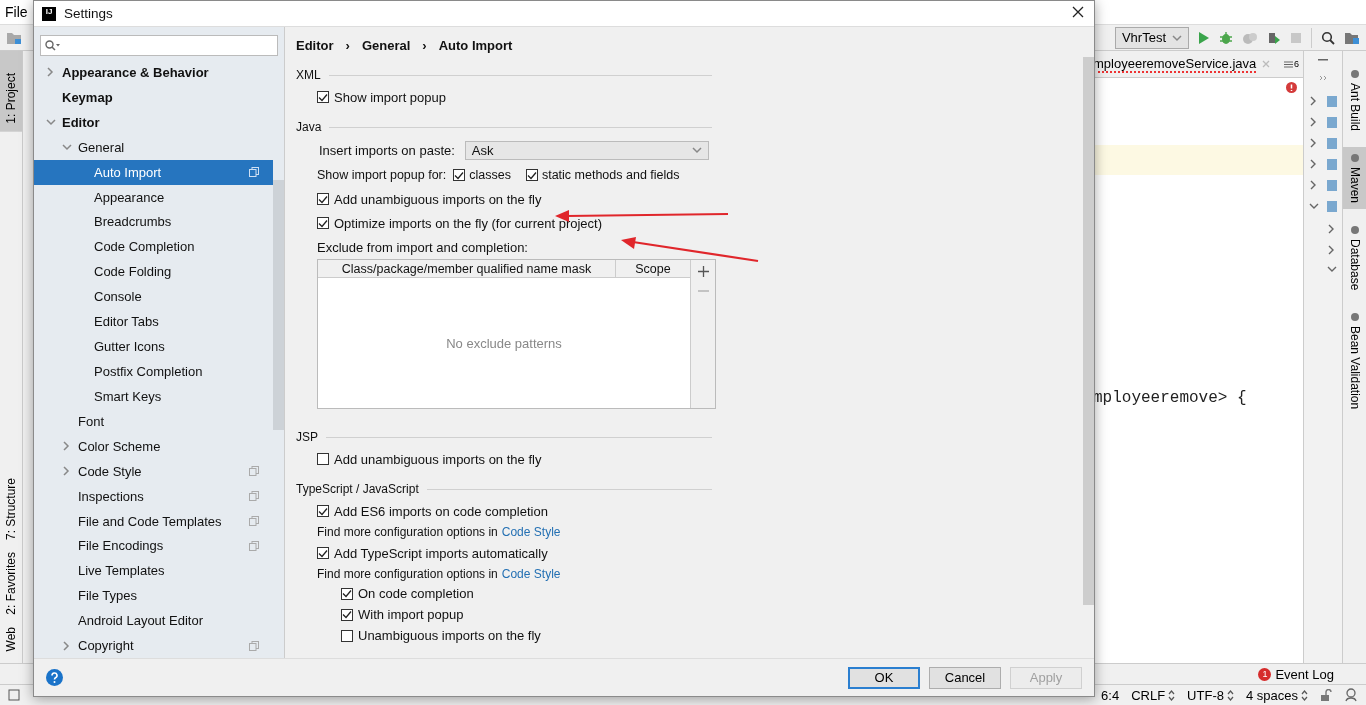 The image size is (1366, 705). Describe the element at coordinates (153, 272) in the screenshot. I see `tree-item: Code Folding` at that location.